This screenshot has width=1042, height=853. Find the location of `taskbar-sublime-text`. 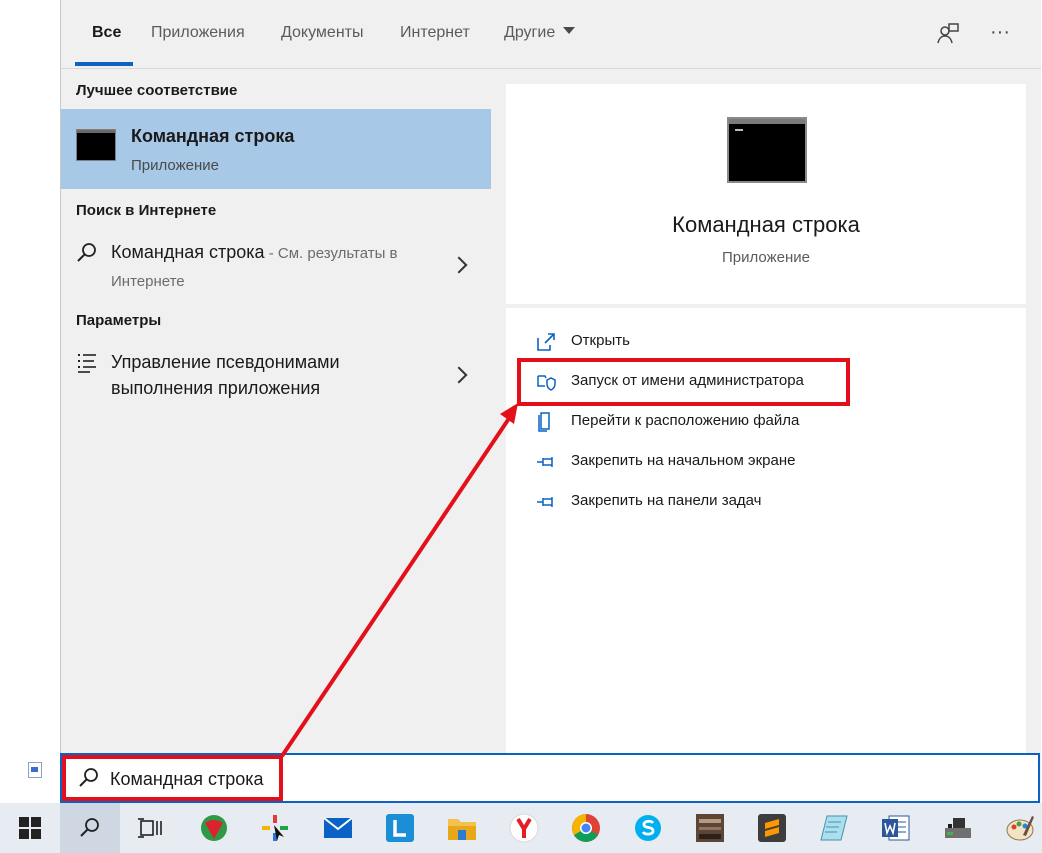

taskbar-sublime-text is located at coordinates (772, 828).